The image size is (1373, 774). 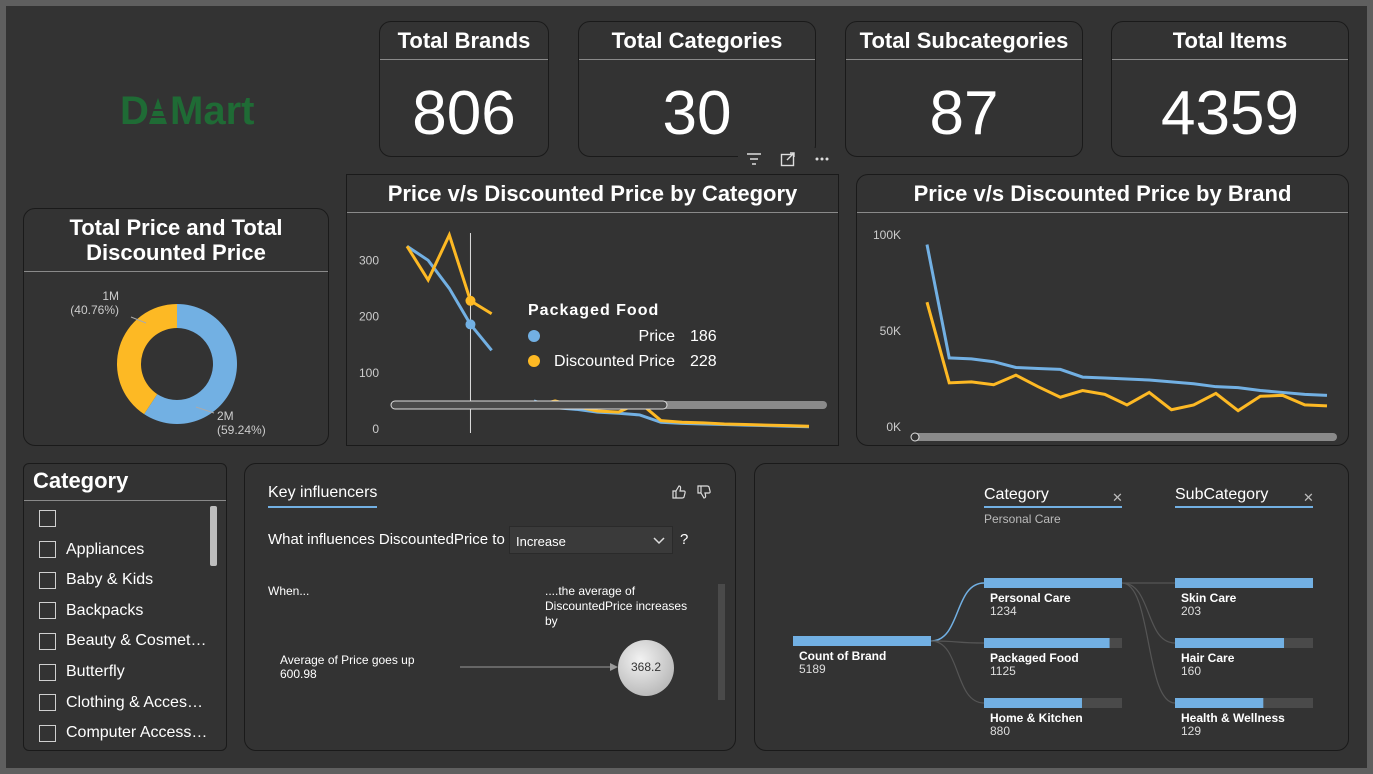 What do you see at coordinates (212, 110) in the screenshot?
I see `svg-text: Mart` at bounding box center [212, 110].